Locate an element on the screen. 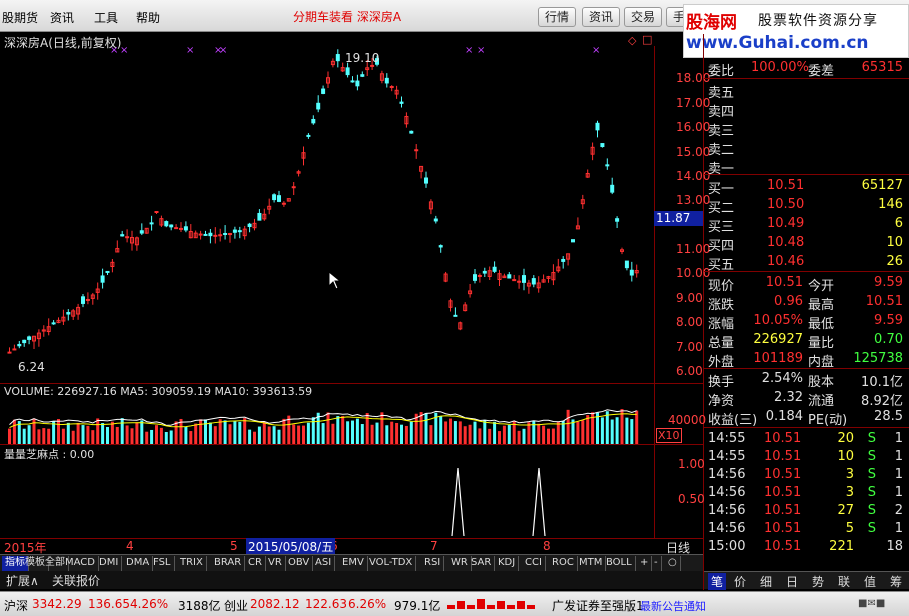 The height and width of the screenshot is (616, 909). stat-label: 涨幅 is located at coordinates (721, 324).